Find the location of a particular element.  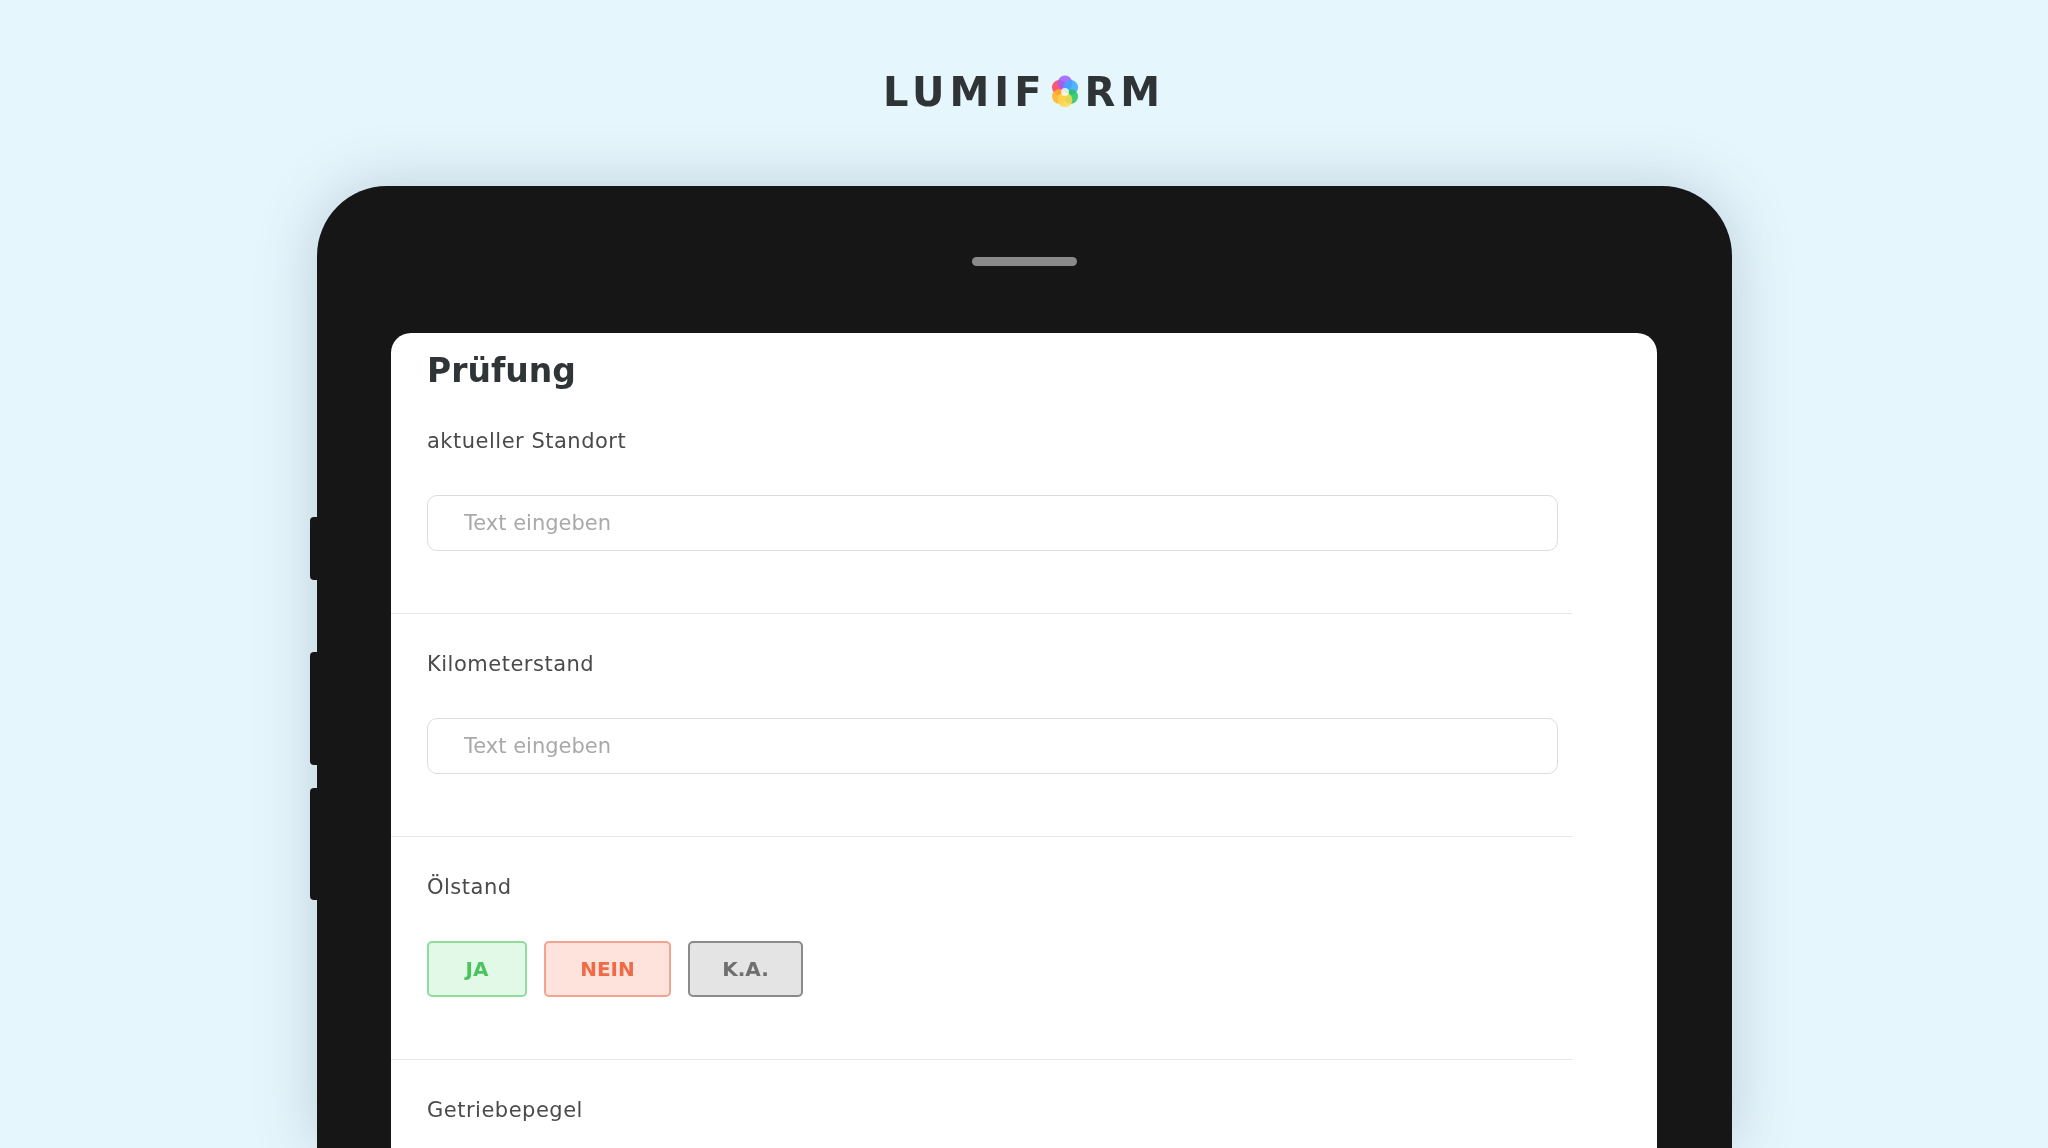

field-label: aktueller Standort is located at coordinates (527, 441).